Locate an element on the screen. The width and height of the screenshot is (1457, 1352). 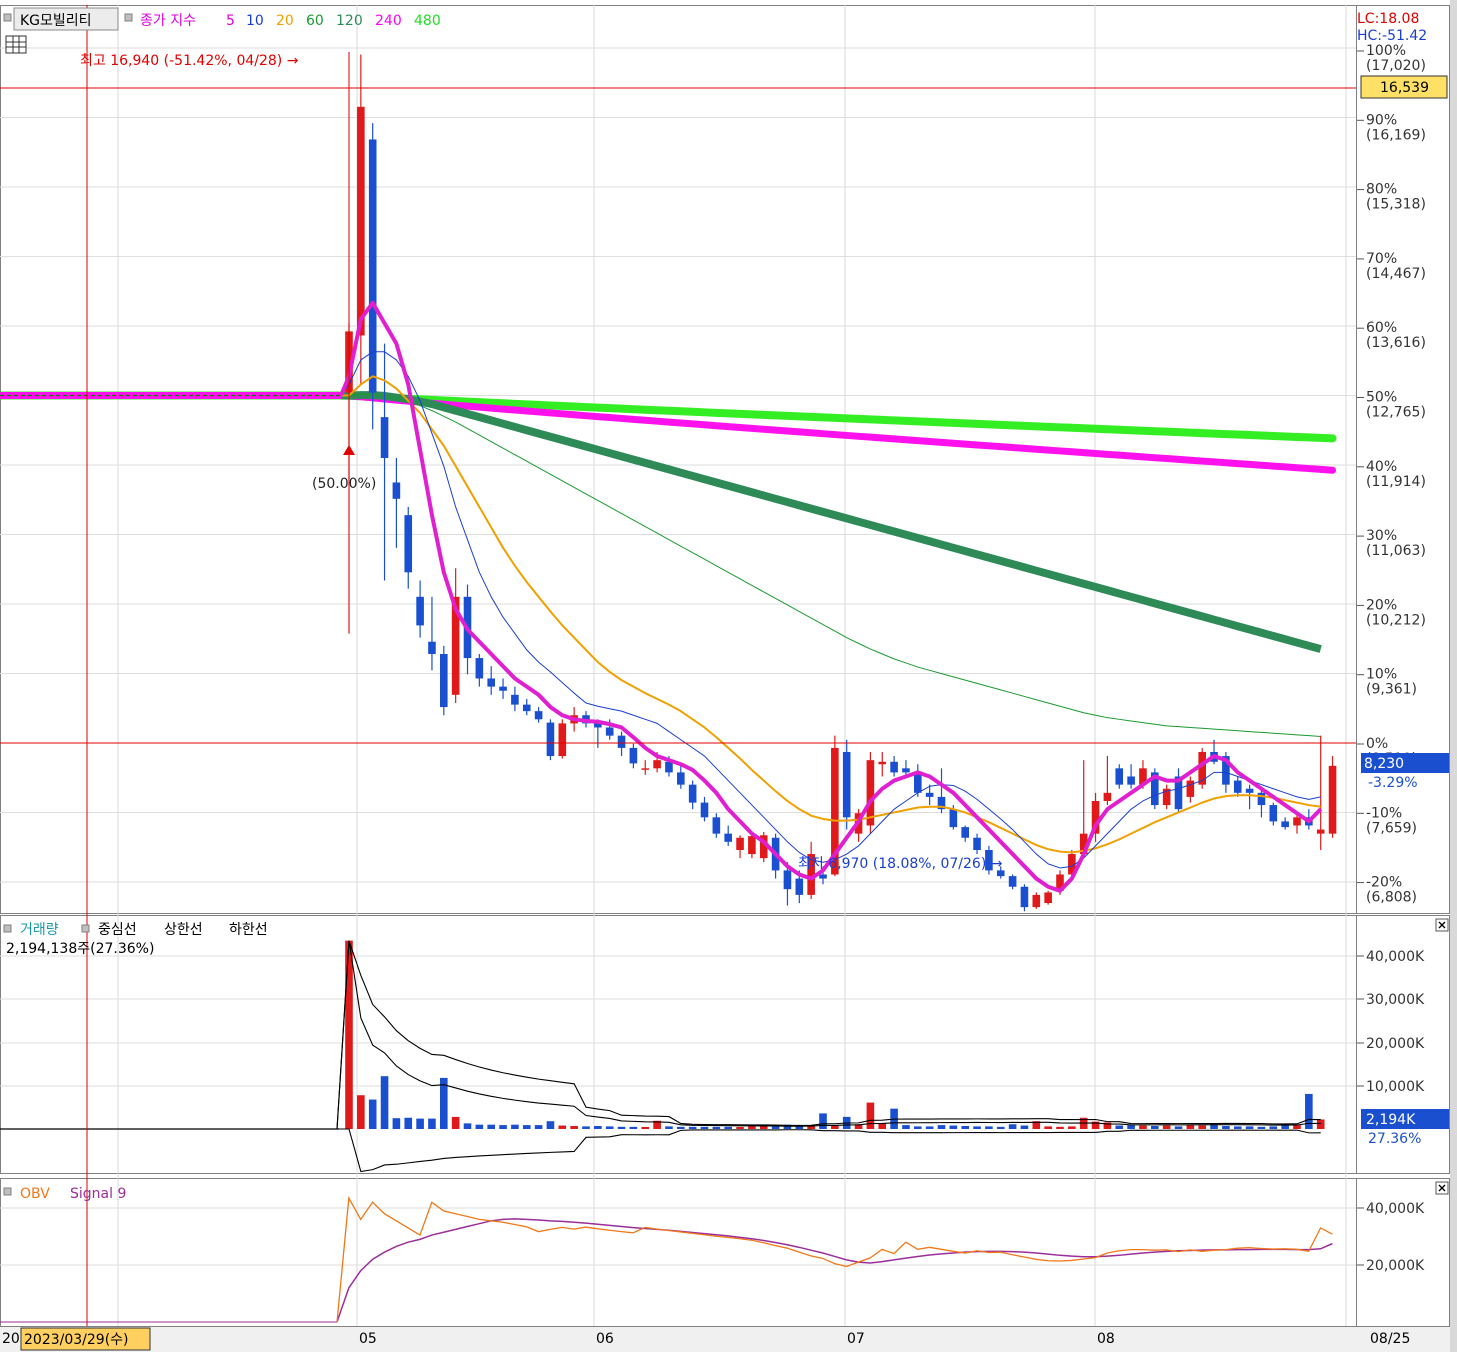
volume-menu-icon is located at coordinates (7, 928).